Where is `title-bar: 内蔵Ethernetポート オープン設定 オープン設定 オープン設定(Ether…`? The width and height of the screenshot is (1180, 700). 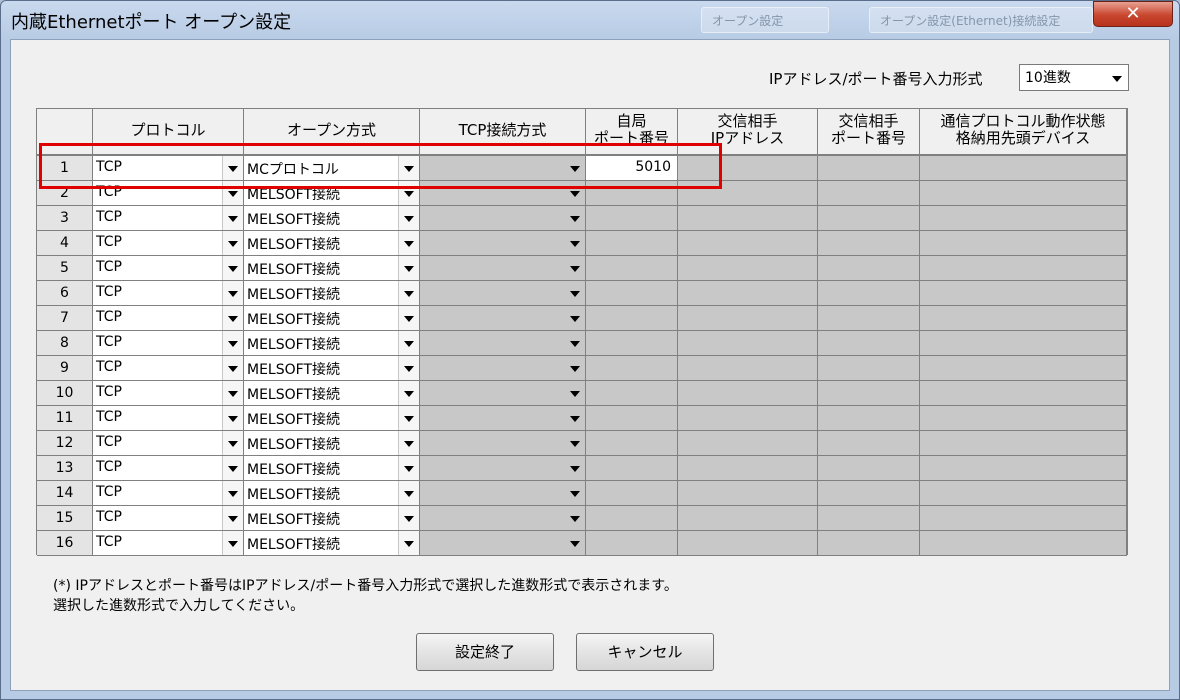 title-bar: 内蔵Ethernetポート オープン設定 オープン設定 オープン設定(Ether… is located at coordinates (590, 20).